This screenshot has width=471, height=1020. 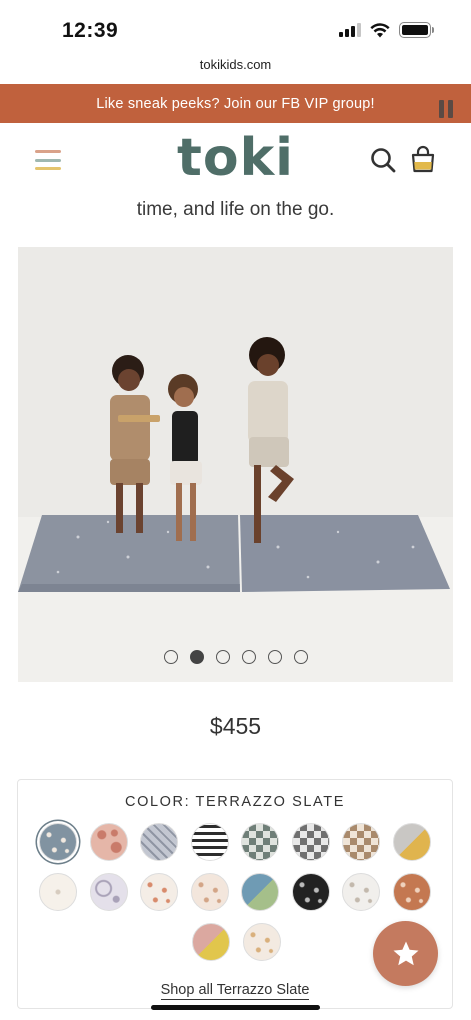 What do you see at coordinates (350, 30) in the screenshot?
I see `signal-icon` at bounding box center [350, 30].